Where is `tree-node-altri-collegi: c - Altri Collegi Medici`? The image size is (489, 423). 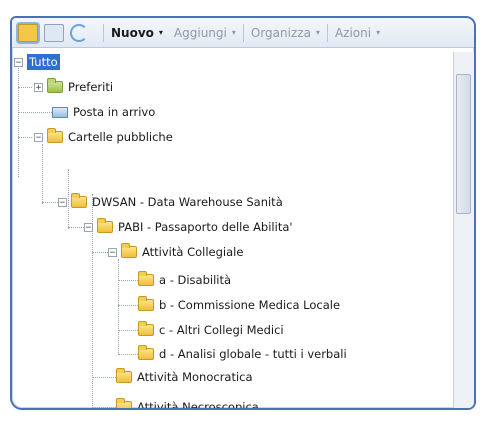
tree-node-altri-collegi: c - Altri Collegi Medici is located at coordinates (211, 330).